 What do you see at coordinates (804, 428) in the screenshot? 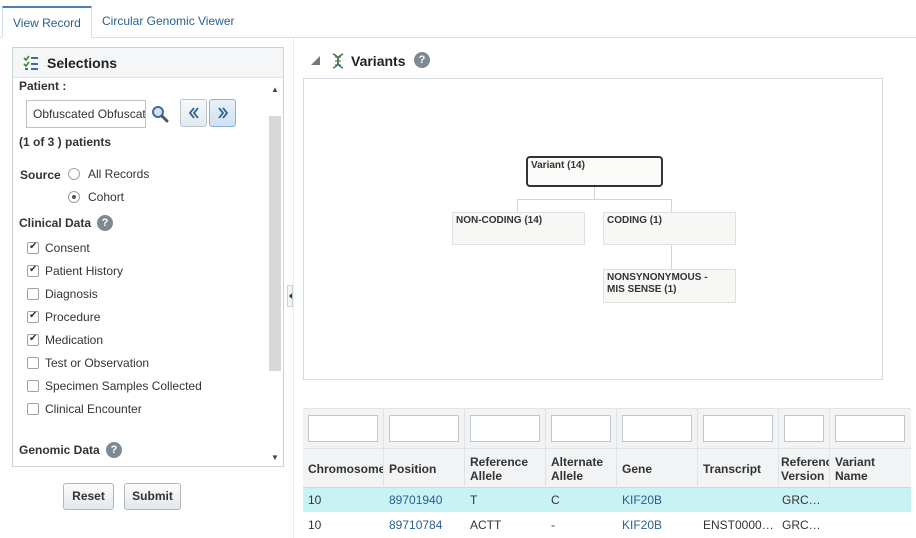
I see `reference-version-filter-input` at bounding box center [804, 428].